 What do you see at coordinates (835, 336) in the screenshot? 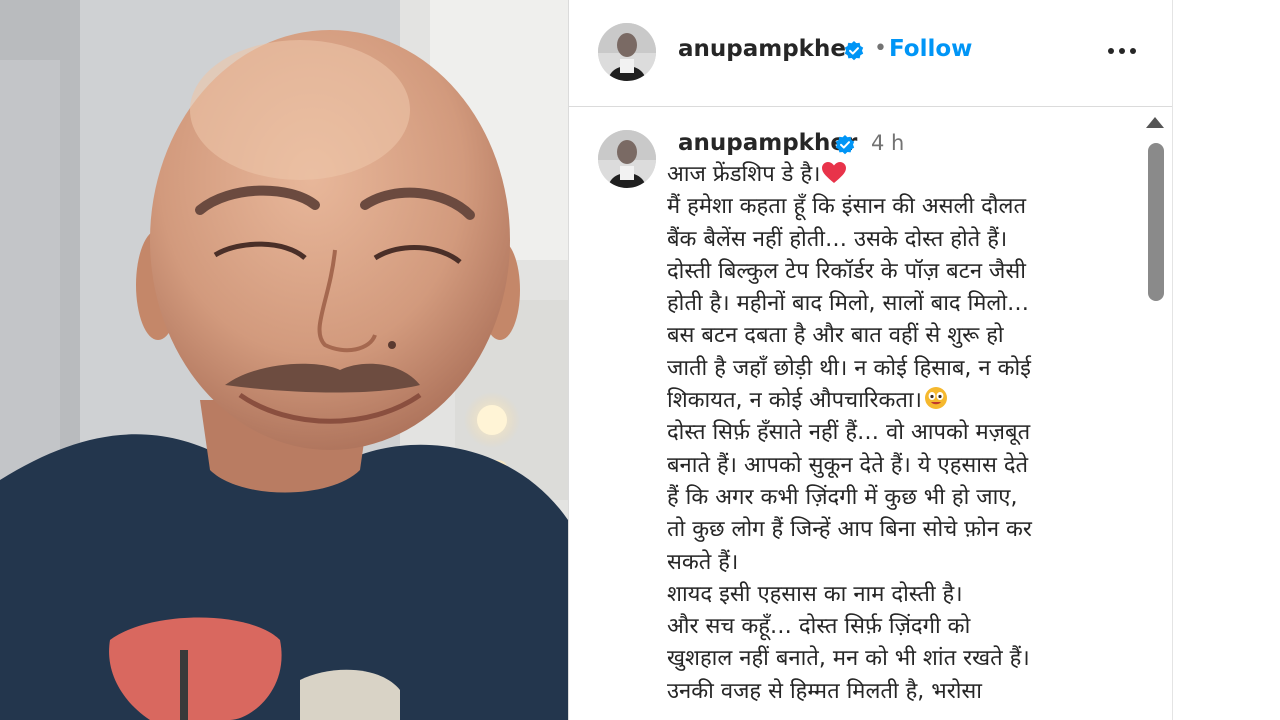
I see `caption-line: बस बटन दबता है और बात वहीं से शुरू हो` at bounding box center [835, 336].